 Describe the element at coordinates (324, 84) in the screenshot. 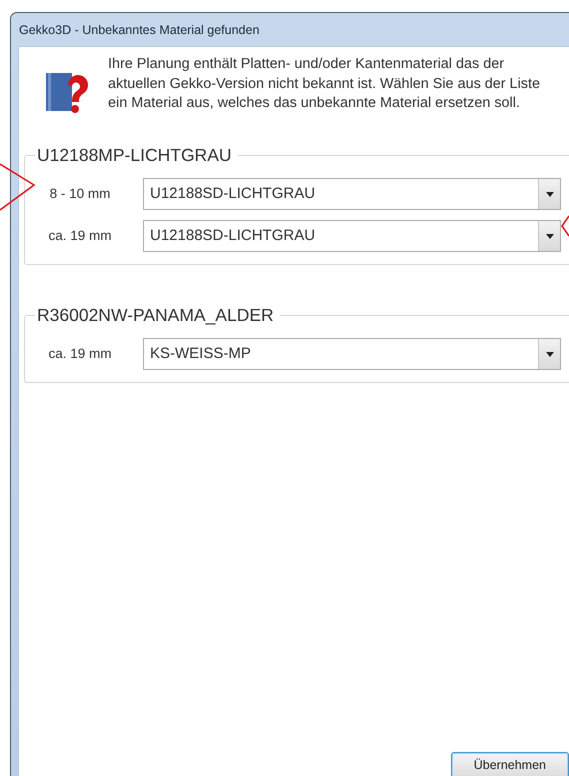

I see `message-text: Ihre Planung enthält Platten- und/oder Kantenmaterial das der aktuellen Gekko-Version nicht bekannt ist. Wählen Sie aus der Liste ein Material aus, welches das unbekannte Material ersetzen soll.` at that location.